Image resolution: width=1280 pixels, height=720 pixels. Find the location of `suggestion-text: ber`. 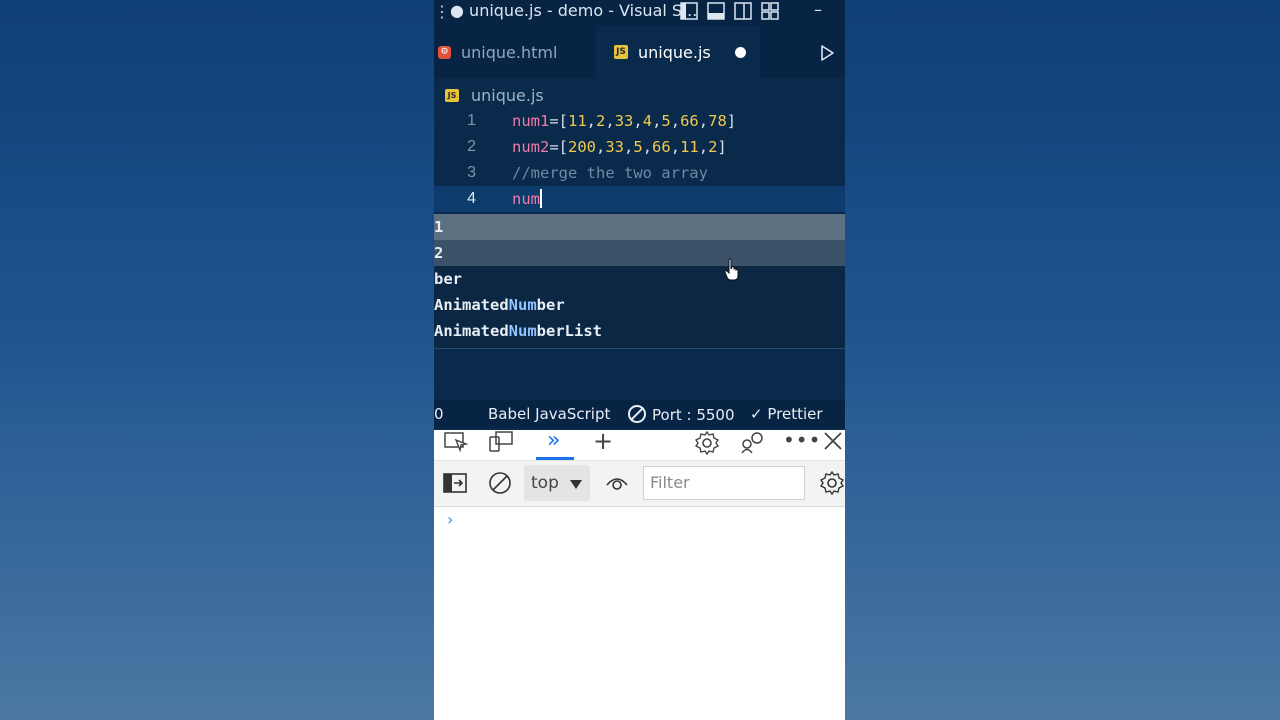

suggestion-text: ber is located at coordinates (448, 279).